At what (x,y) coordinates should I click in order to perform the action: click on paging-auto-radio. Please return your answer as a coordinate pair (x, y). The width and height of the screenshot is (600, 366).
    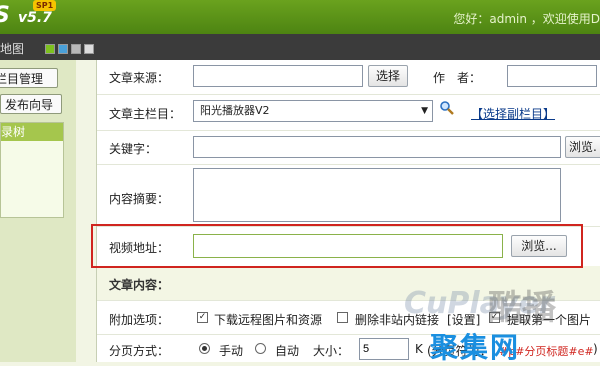
    Looking at the image, I should click on (260, 348).